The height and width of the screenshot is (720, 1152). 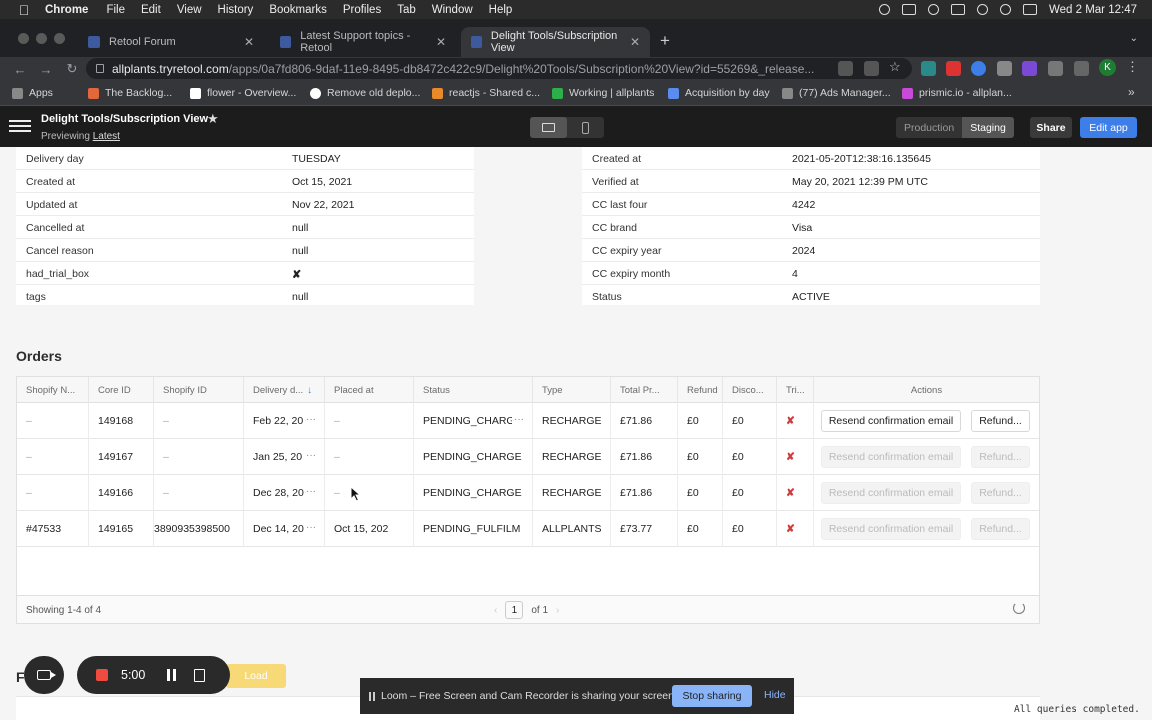 What do you see at coordinates (884, 9) in the screenshot?
I see `microphone-icon` at bounding box center [884, 9].